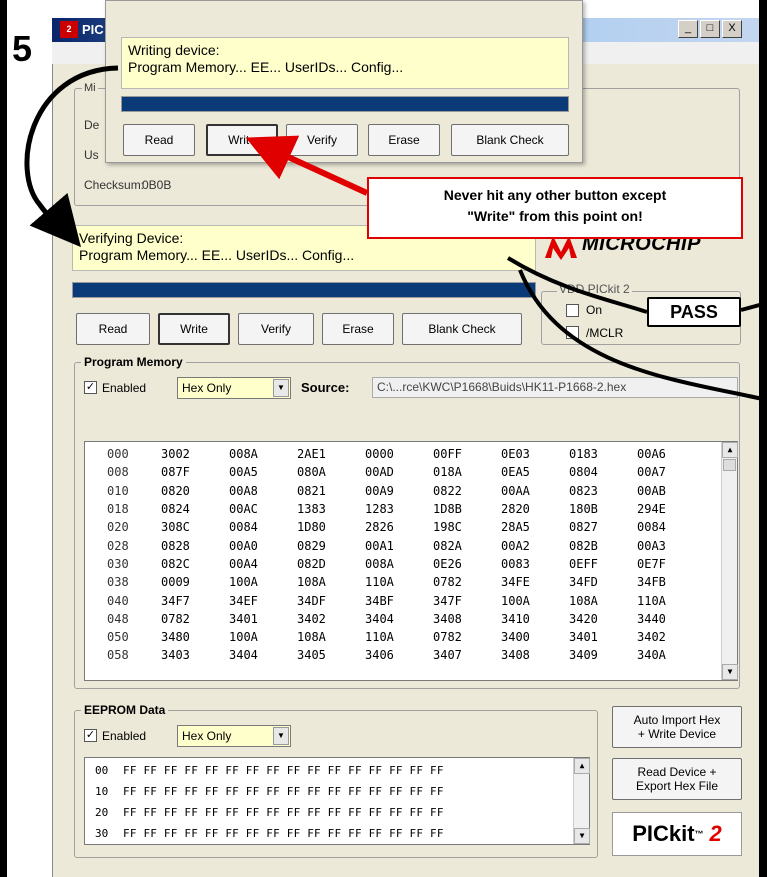 Image resolution: width=767 pixels, height=877 pixels. What do you see at coordinates (331, 472) in the screenshot?
I see `memory-cell: 080A` at bounding box center [331, 472].